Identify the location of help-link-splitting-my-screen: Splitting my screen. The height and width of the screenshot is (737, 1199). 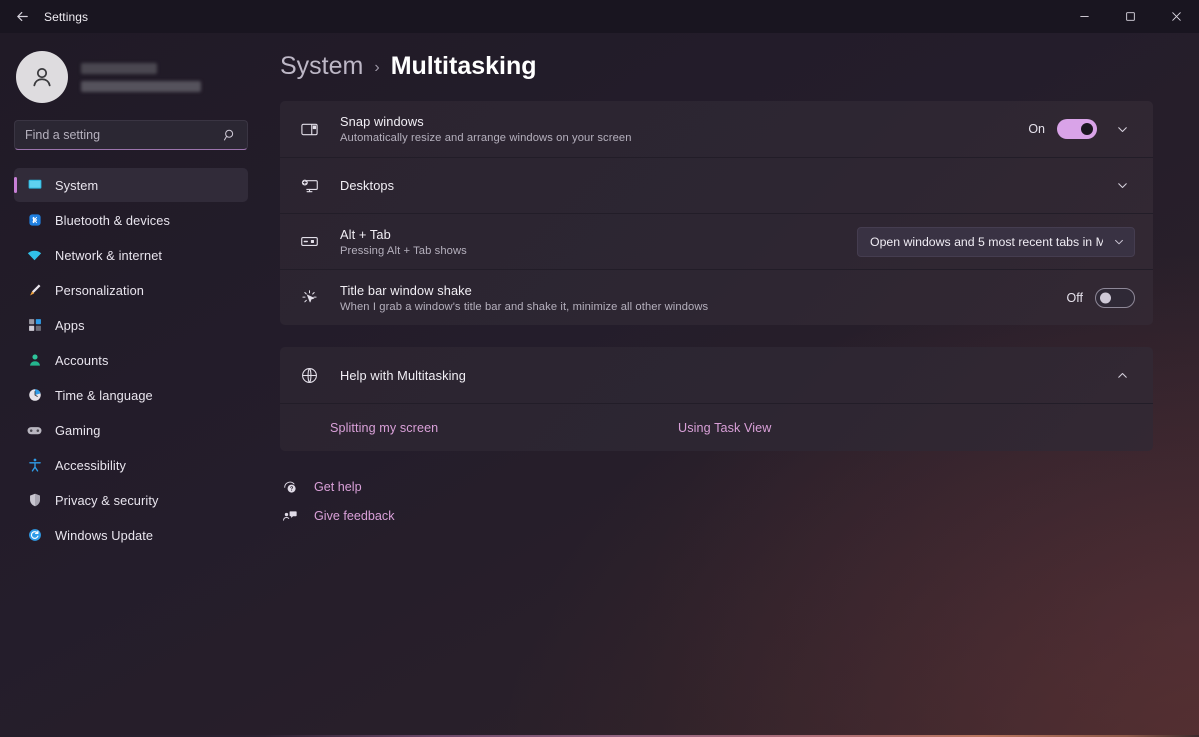
(504, 428).